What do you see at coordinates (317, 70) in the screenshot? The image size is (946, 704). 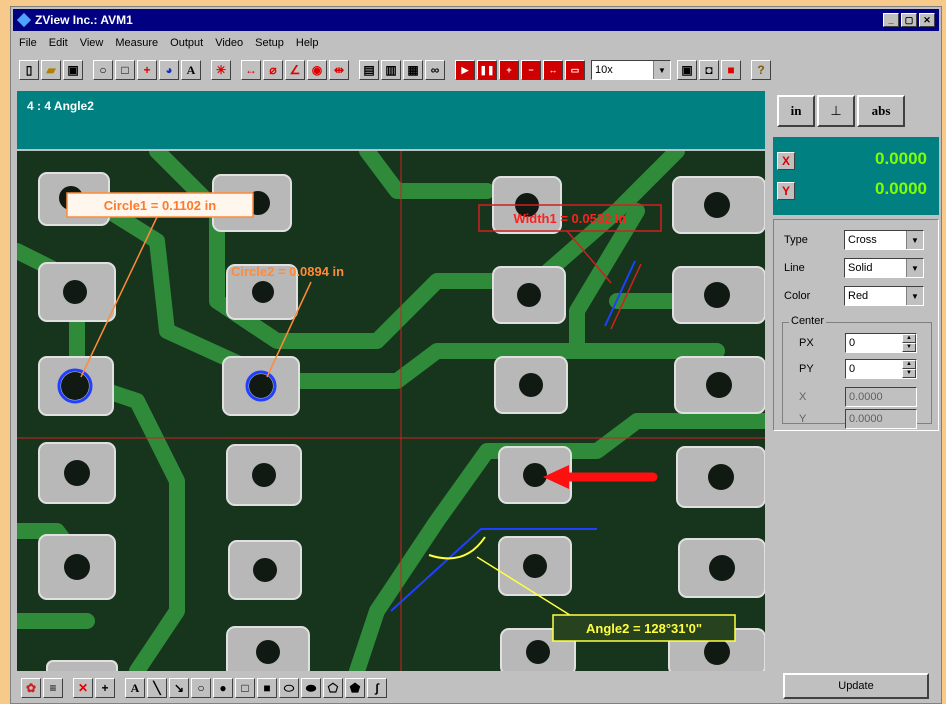 I see `circle-measure-icon: ◉` at bounding box center [317, 70].